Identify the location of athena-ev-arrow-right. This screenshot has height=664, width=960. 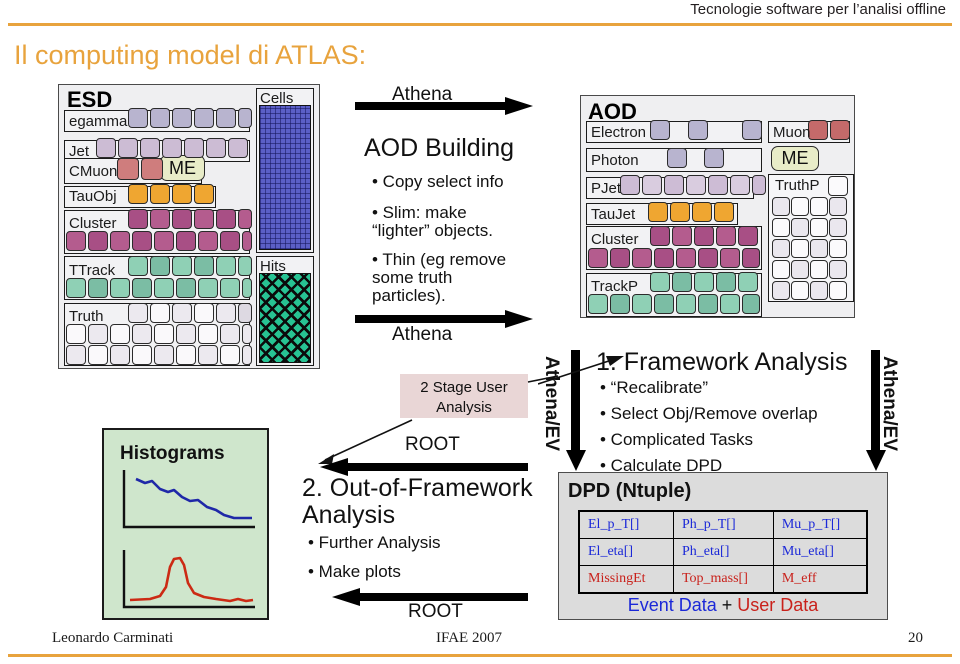
(876, 410).